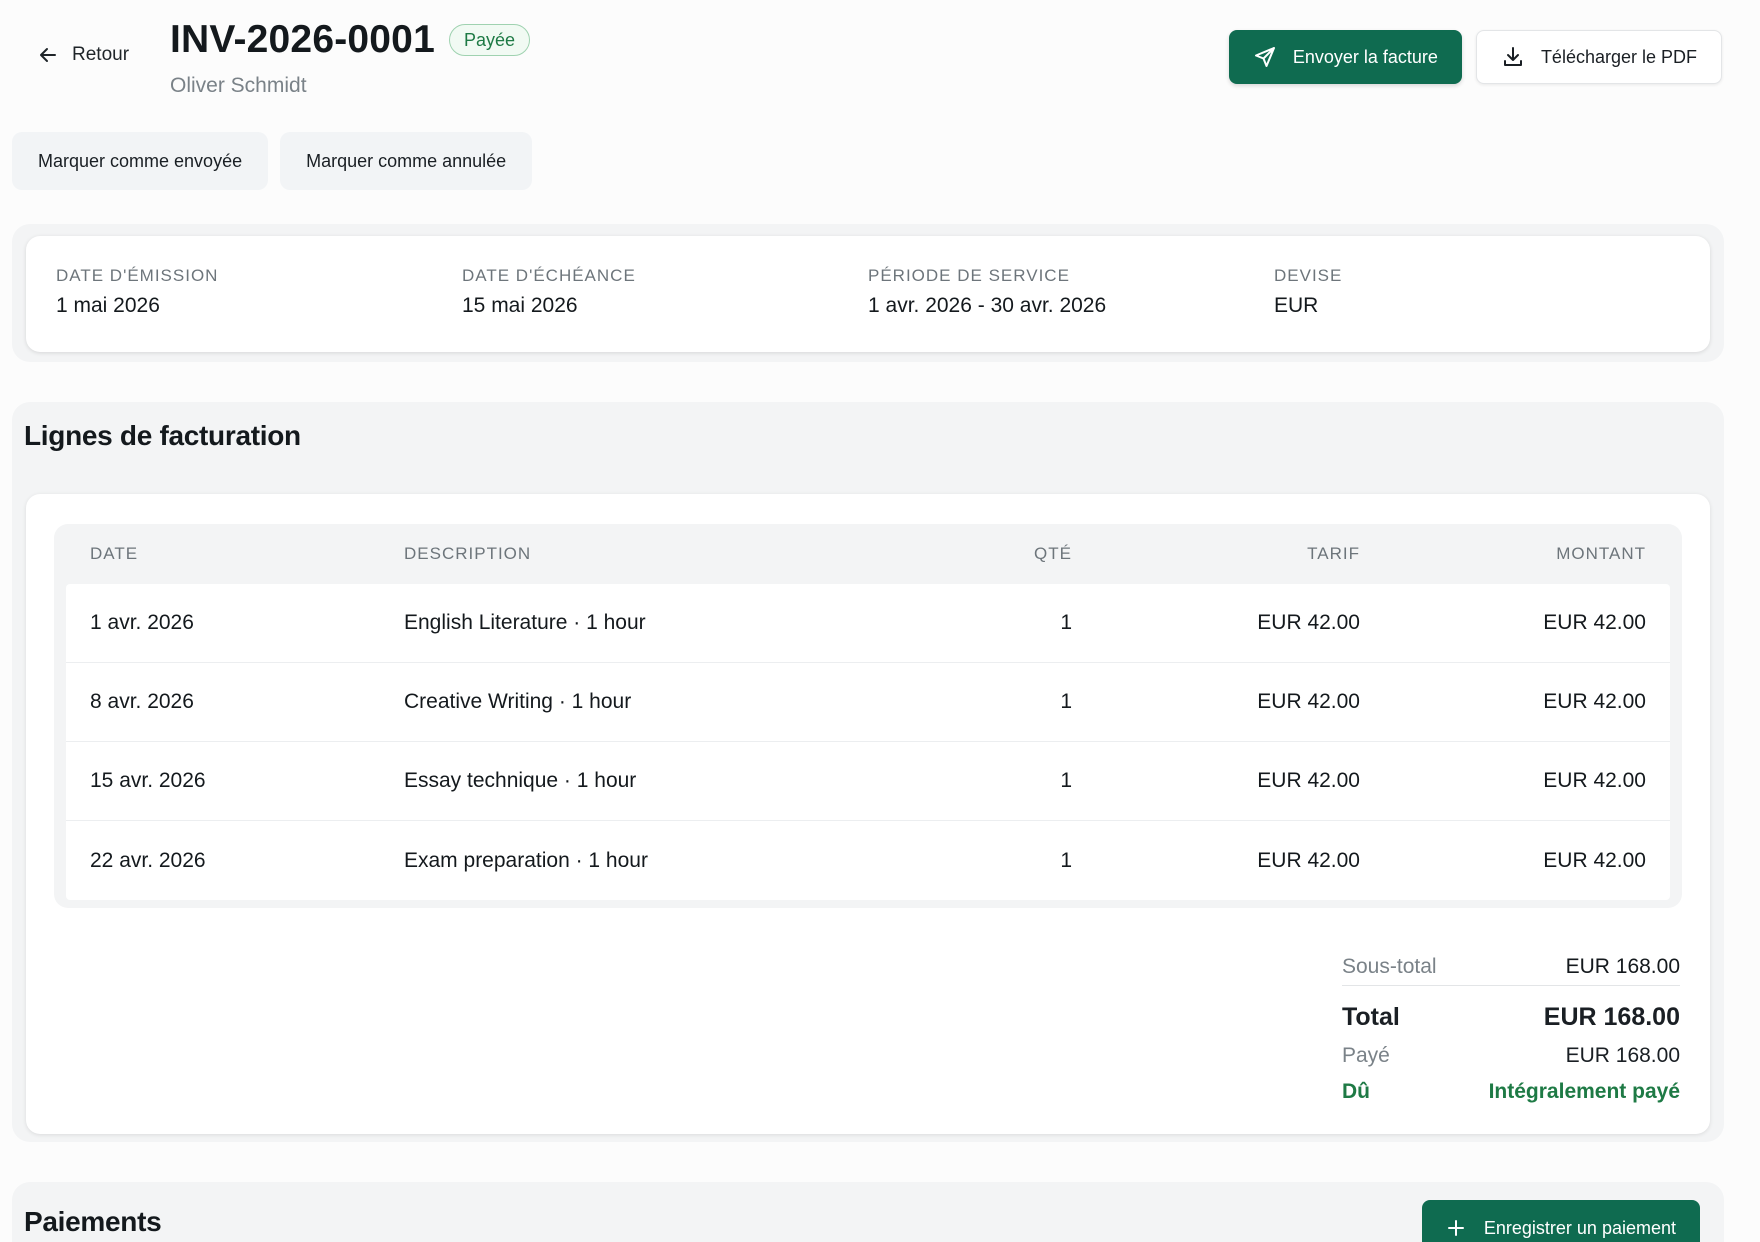 This screenshot has width=1760, height=1242. What do you see at coordinates (1296, 305) in the screenshot?
I see `currency-value: EUR` at bounding box center [1296, 305].